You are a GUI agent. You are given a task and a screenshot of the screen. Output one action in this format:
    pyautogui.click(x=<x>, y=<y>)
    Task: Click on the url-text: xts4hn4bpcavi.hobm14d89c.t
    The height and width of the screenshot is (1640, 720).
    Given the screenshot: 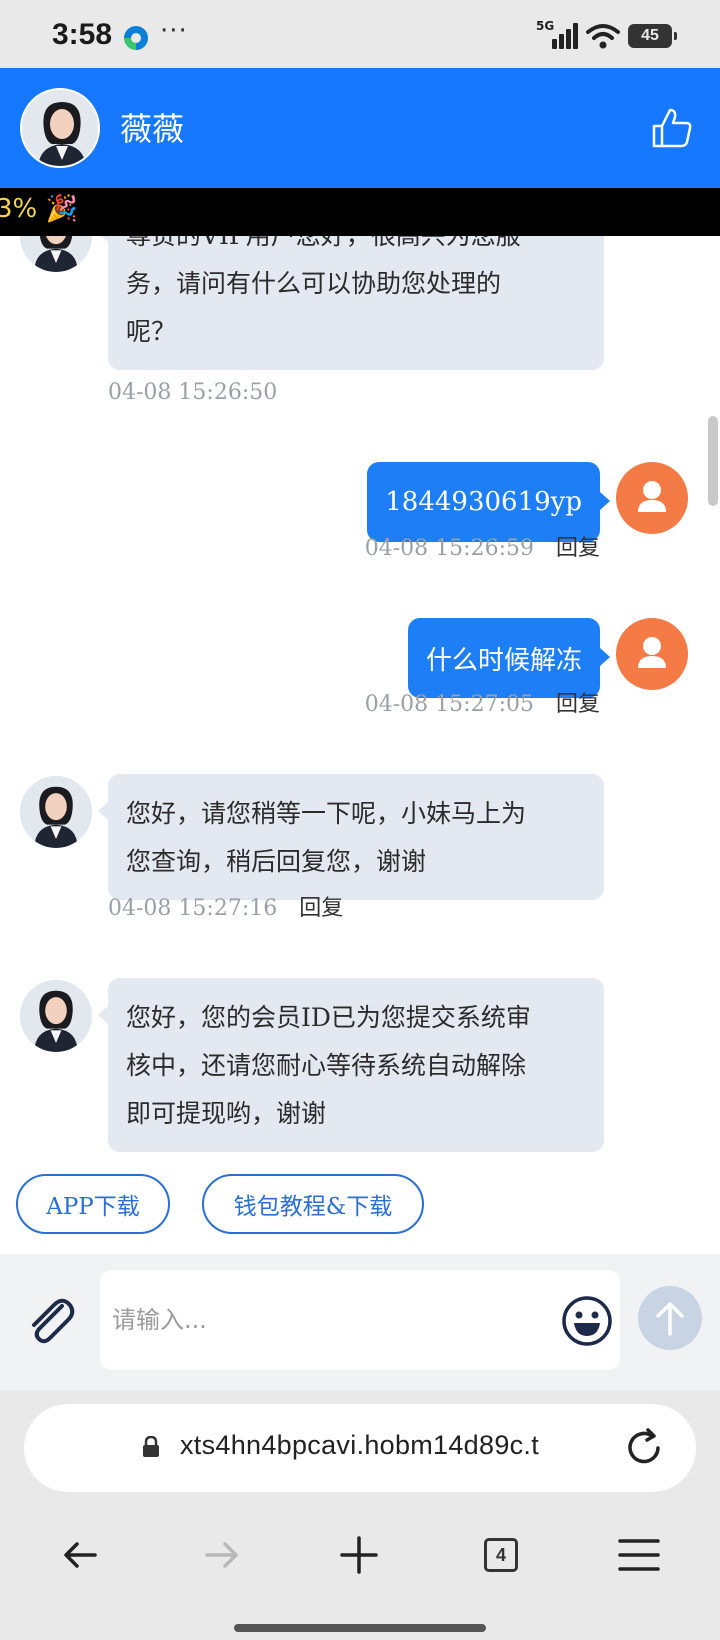 What is the action you would take?
    pyautogui.click(x=360, y=1445)
    